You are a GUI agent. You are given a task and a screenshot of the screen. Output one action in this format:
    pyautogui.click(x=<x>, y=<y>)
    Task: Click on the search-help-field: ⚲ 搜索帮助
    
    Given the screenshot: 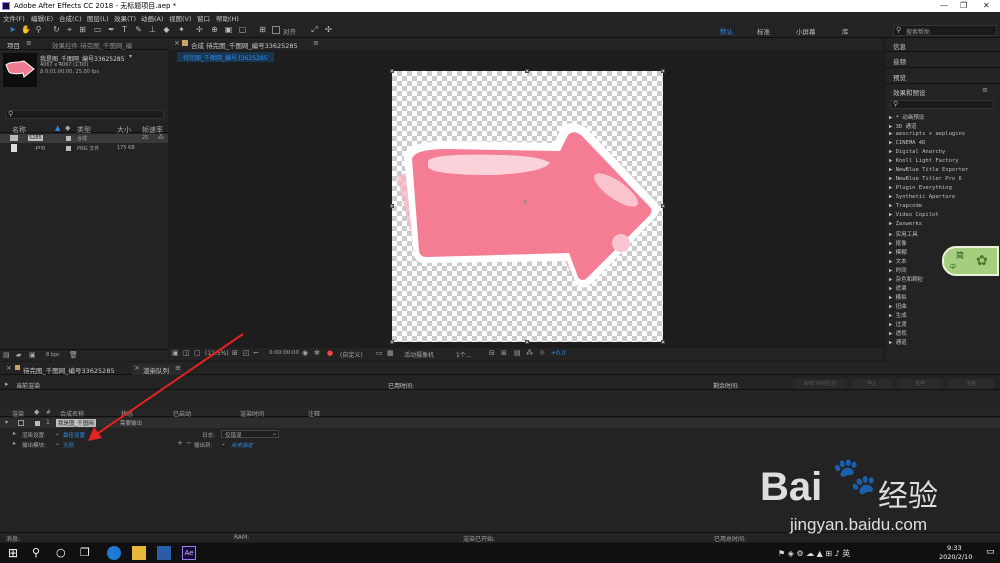 What is the action you would take?
    pyautogui.click(x=945, y=30)
    